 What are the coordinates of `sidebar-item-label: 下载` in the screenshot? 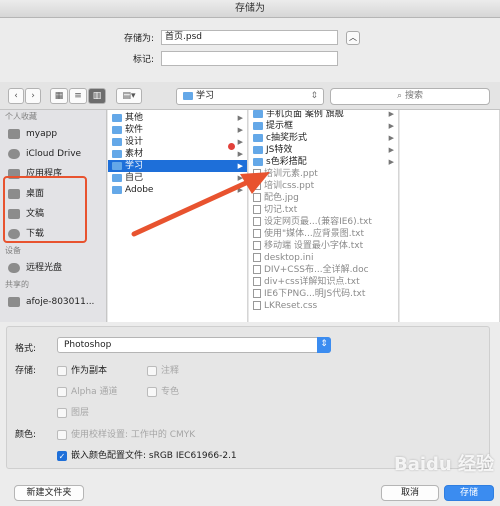 It's located at (35, 234).